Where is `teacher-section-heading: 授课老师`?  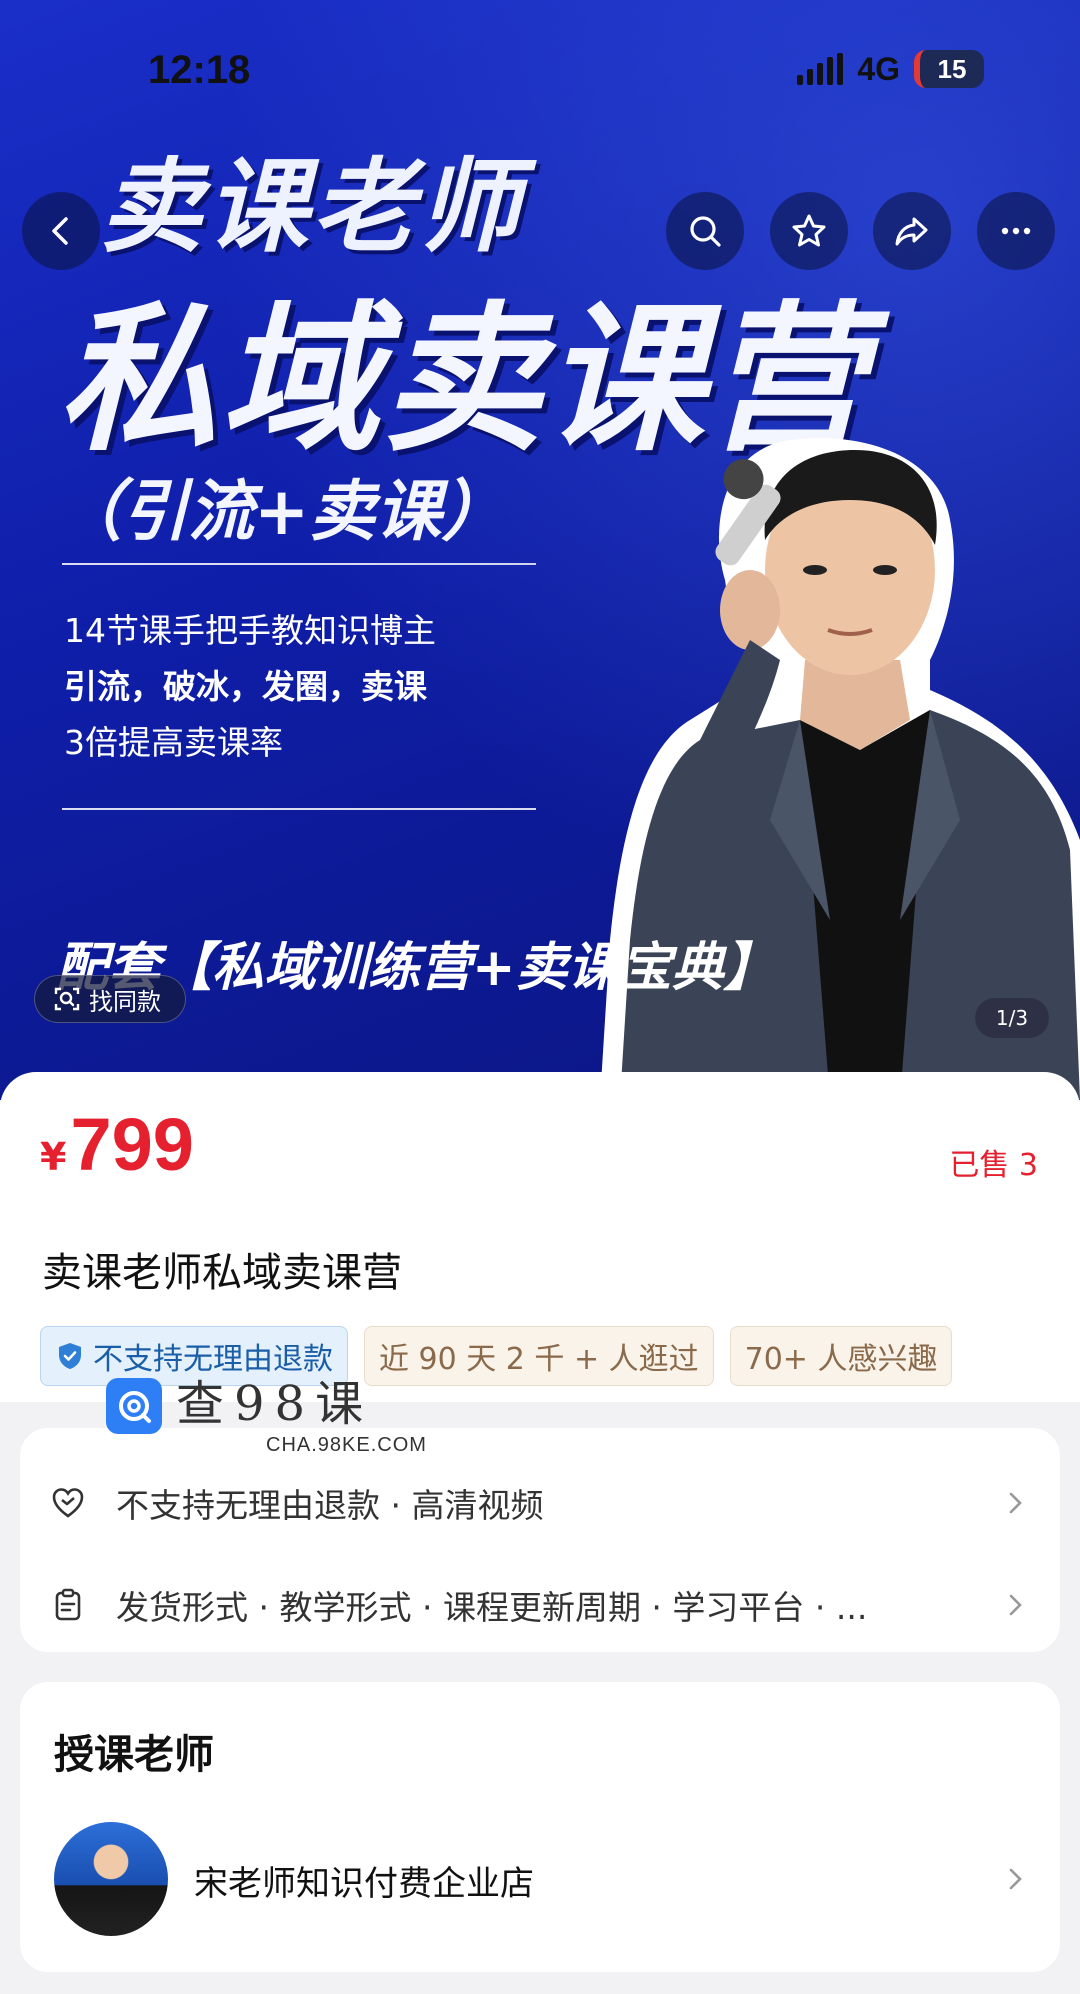
teacher-section-heading: 授课老师 is located at coordinates (134, 1755).